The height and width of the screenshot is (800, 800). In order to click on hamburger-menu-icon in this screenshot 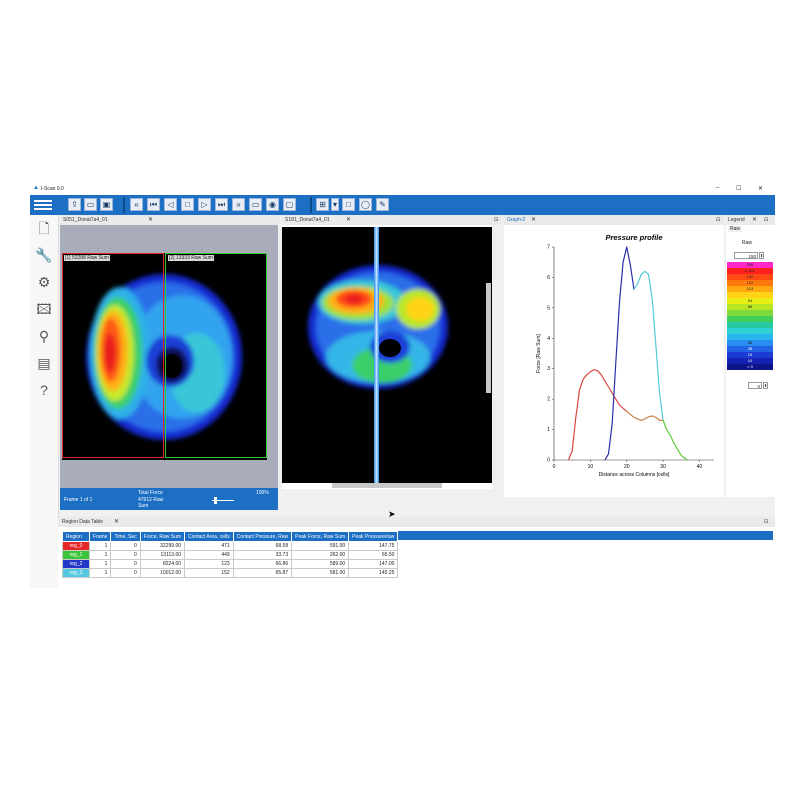, I will do `click(43, 205)`.